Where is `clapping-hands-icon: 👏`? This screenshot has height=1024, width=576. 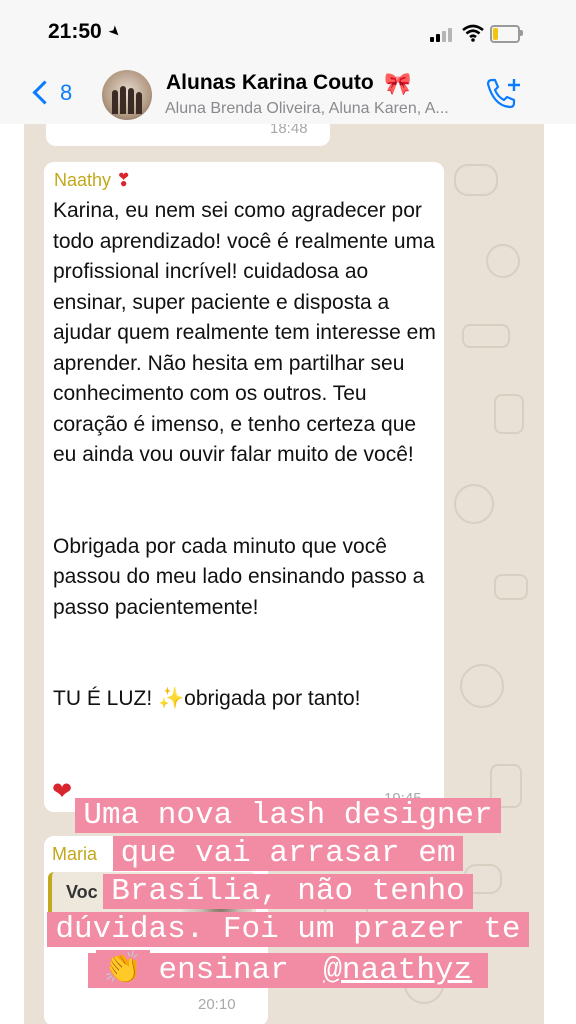
clapping-hands-icon: 👏 is located at coordinates (123, 968).